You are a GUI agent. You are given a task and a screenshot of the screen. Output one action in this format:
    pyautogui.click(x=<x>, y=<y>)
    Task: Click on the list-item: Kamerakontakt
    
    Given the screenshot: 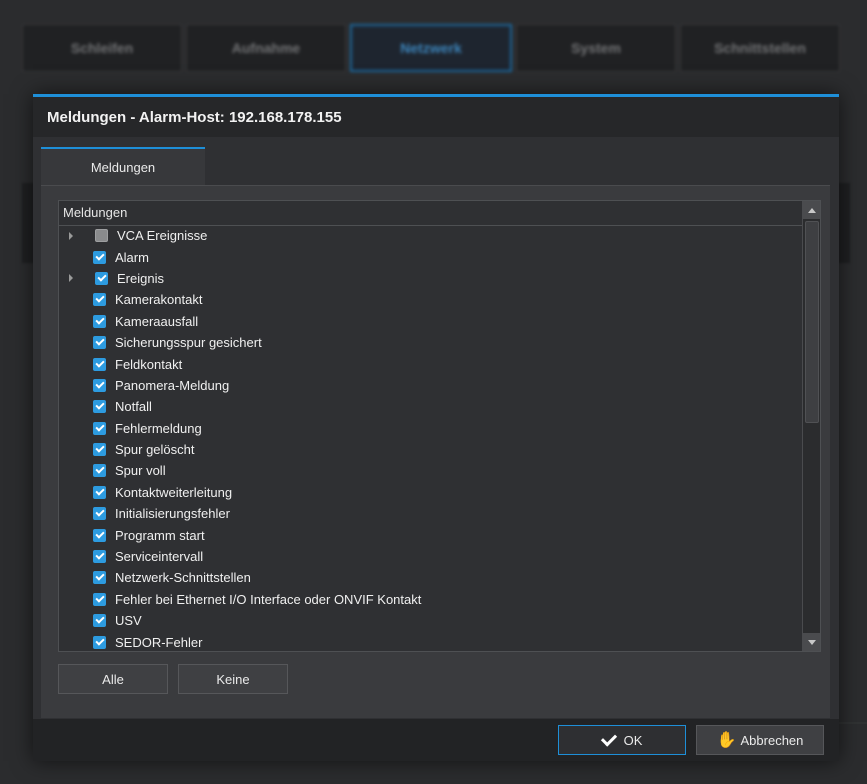 What is the action you would take?
    pyautogui.click(x=430, y=299)
    